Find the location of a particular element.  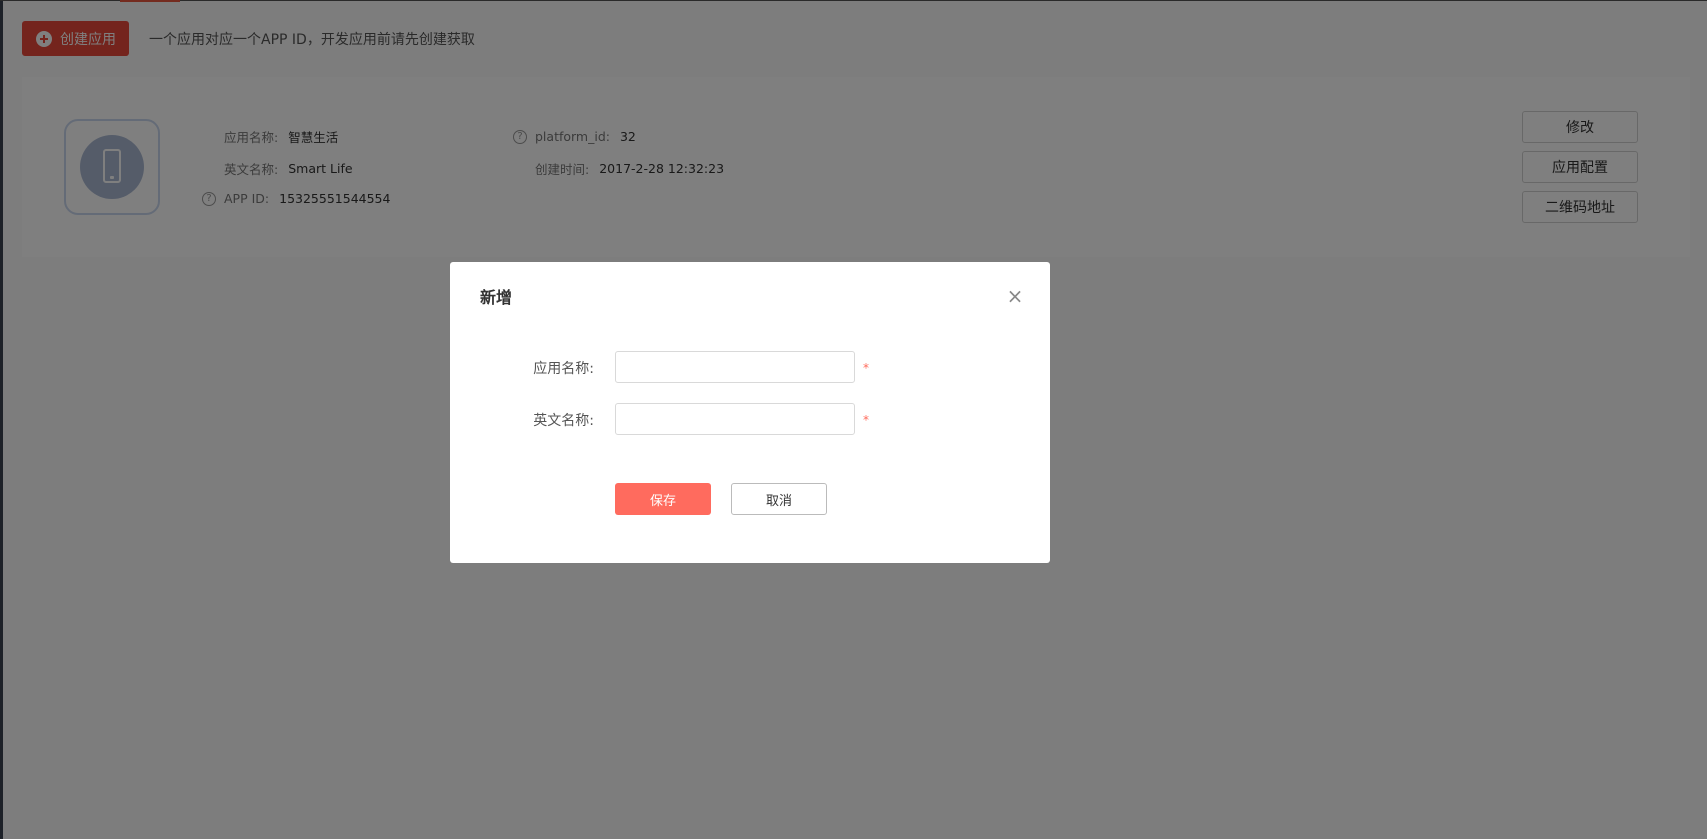

app-name-field-label: 应用名称: is located at coordinates (563, 369).